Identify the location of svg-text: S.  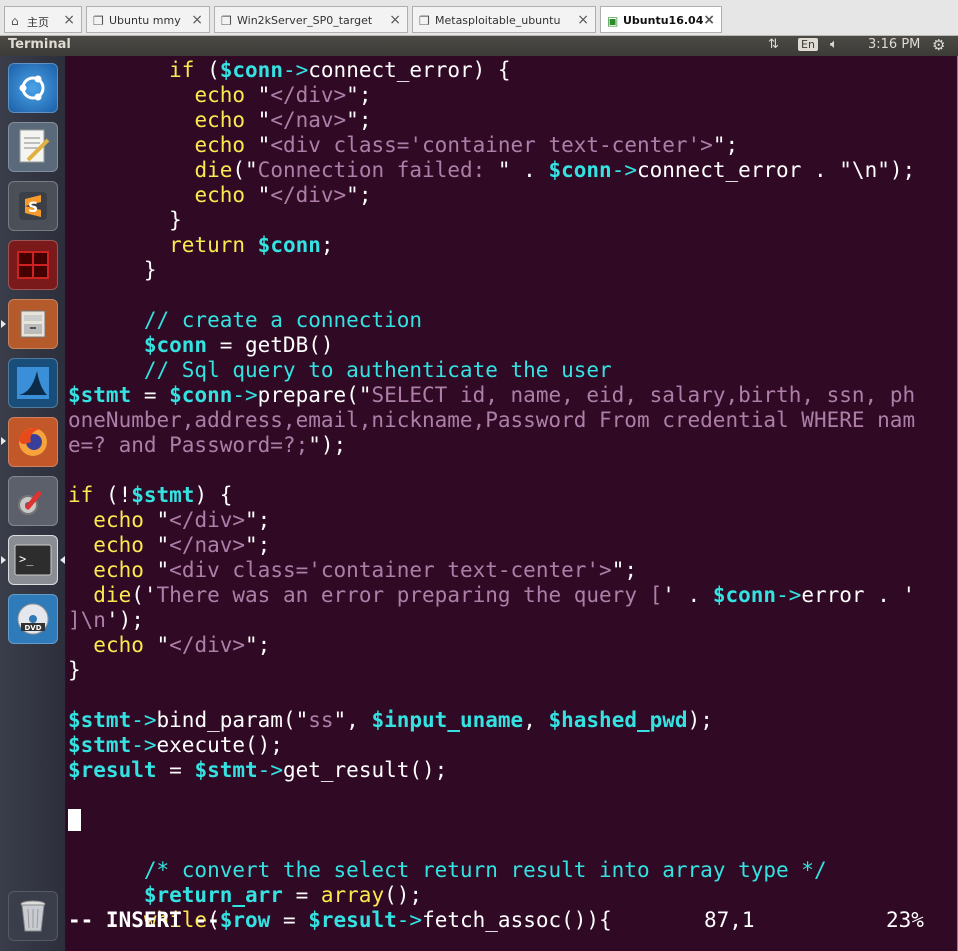
(33, 208).